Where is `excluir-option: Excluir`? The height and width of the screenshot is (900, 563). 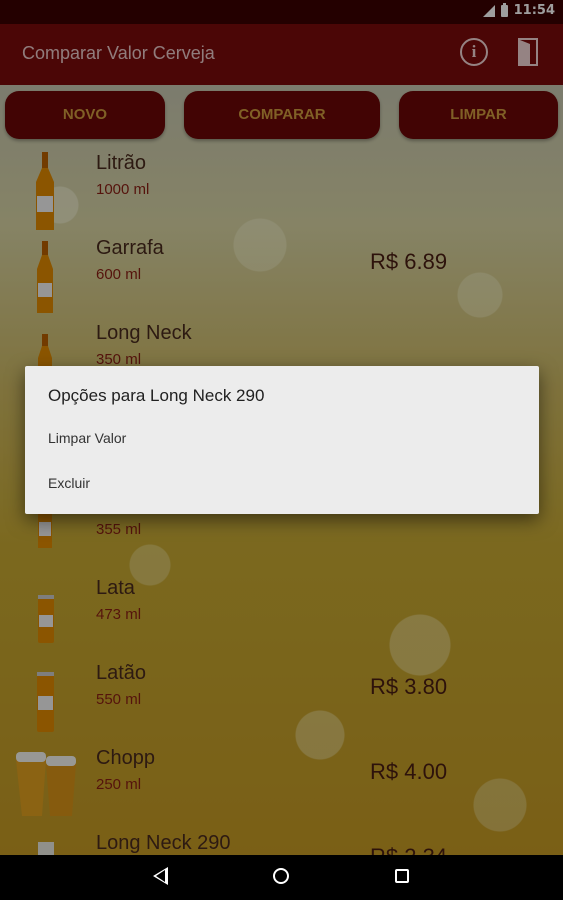
excluir-option: Excluir is located at coordinates (69, 483).